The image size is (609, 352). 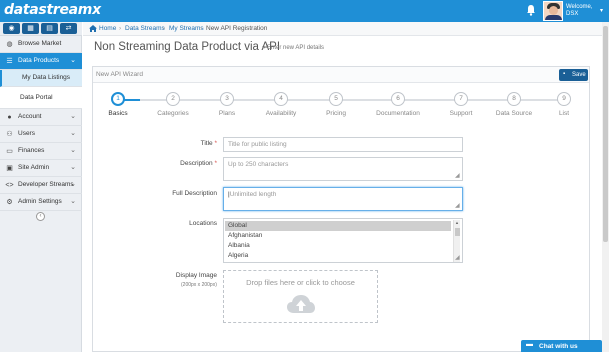 I want to click on sidebar-item-developer-streams: <> Developer Streams ⌄, so click(x=41, y=185).